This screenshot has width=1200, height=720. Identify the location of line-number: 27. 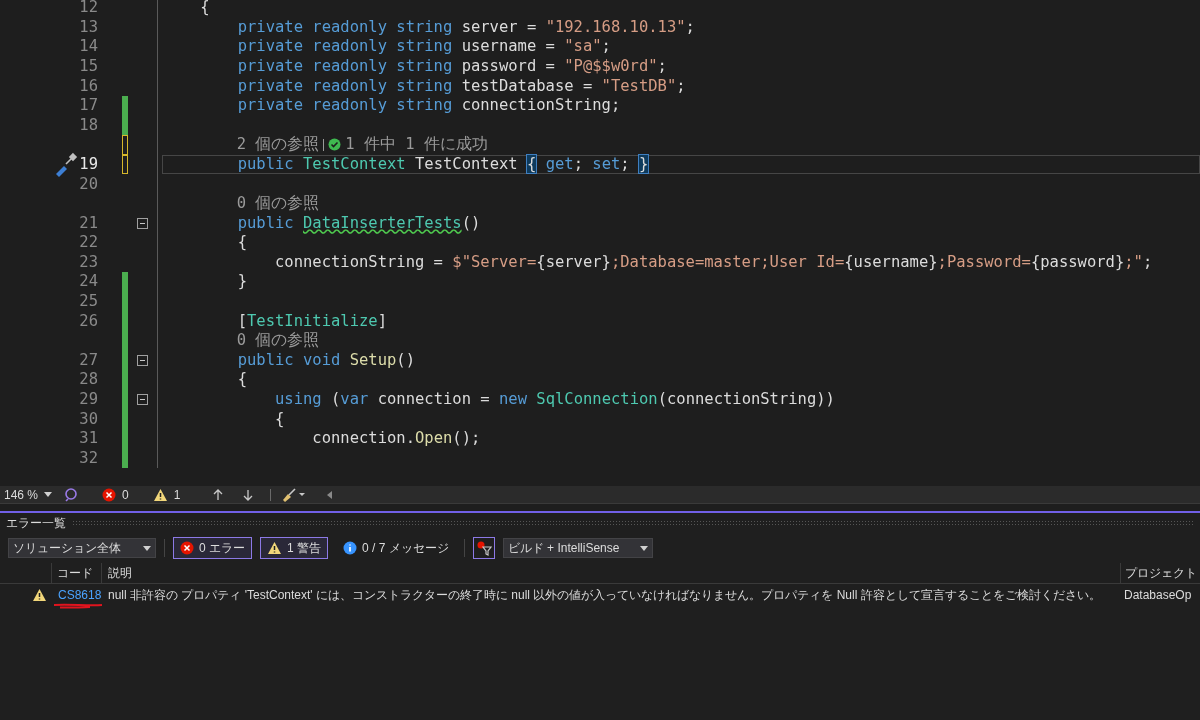
(88, 360).